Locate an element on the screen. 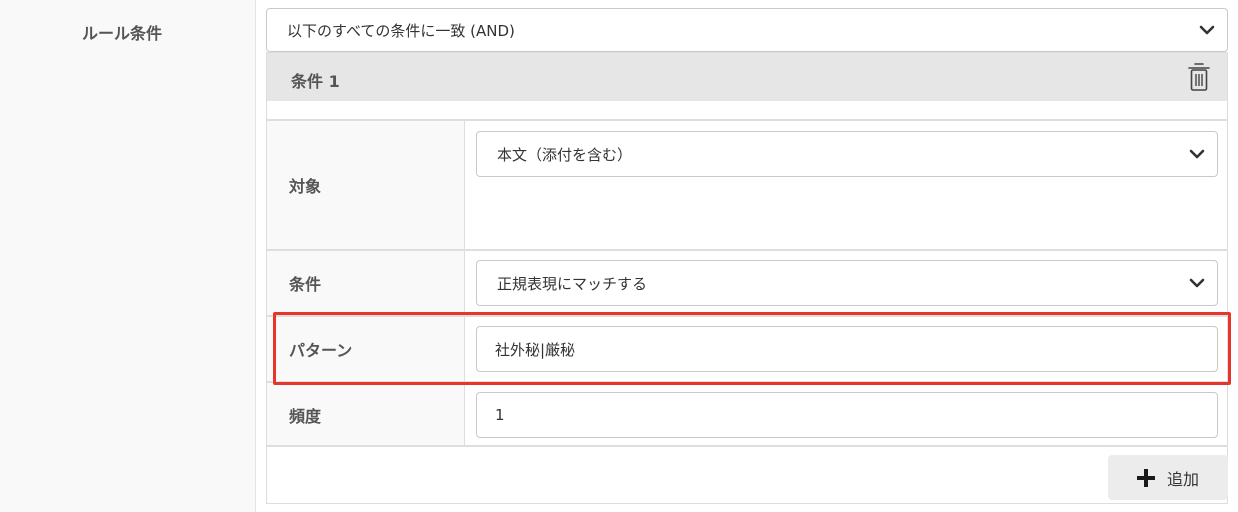  pattern-label: パターン is located at coordinates (321, 350).